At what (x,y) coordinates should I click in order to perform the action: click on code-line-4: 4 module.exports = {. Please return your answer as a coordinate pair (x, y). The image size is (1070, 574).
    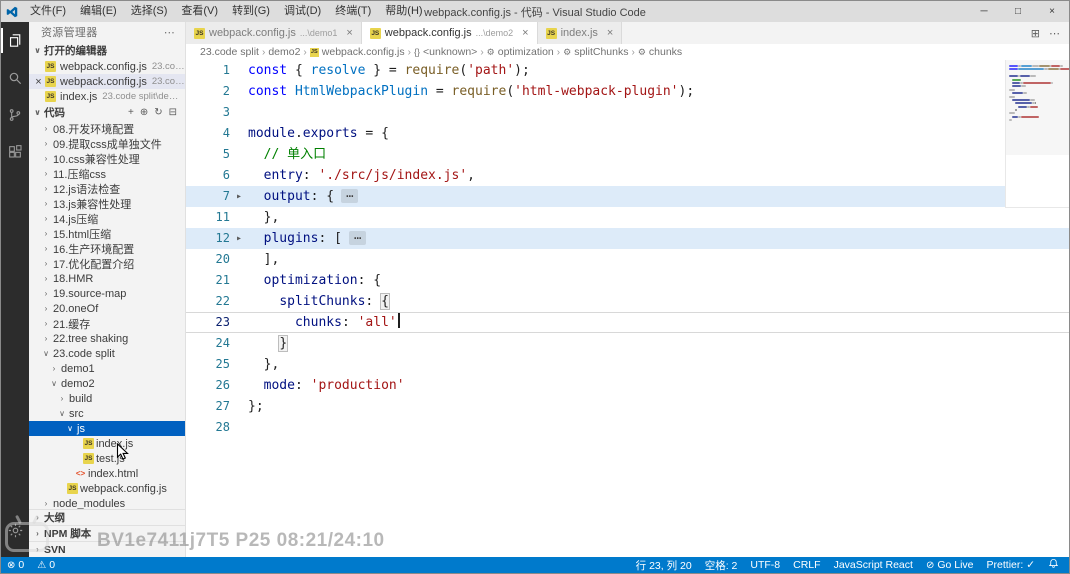
    Looking at the image, I should click on (627, 133).